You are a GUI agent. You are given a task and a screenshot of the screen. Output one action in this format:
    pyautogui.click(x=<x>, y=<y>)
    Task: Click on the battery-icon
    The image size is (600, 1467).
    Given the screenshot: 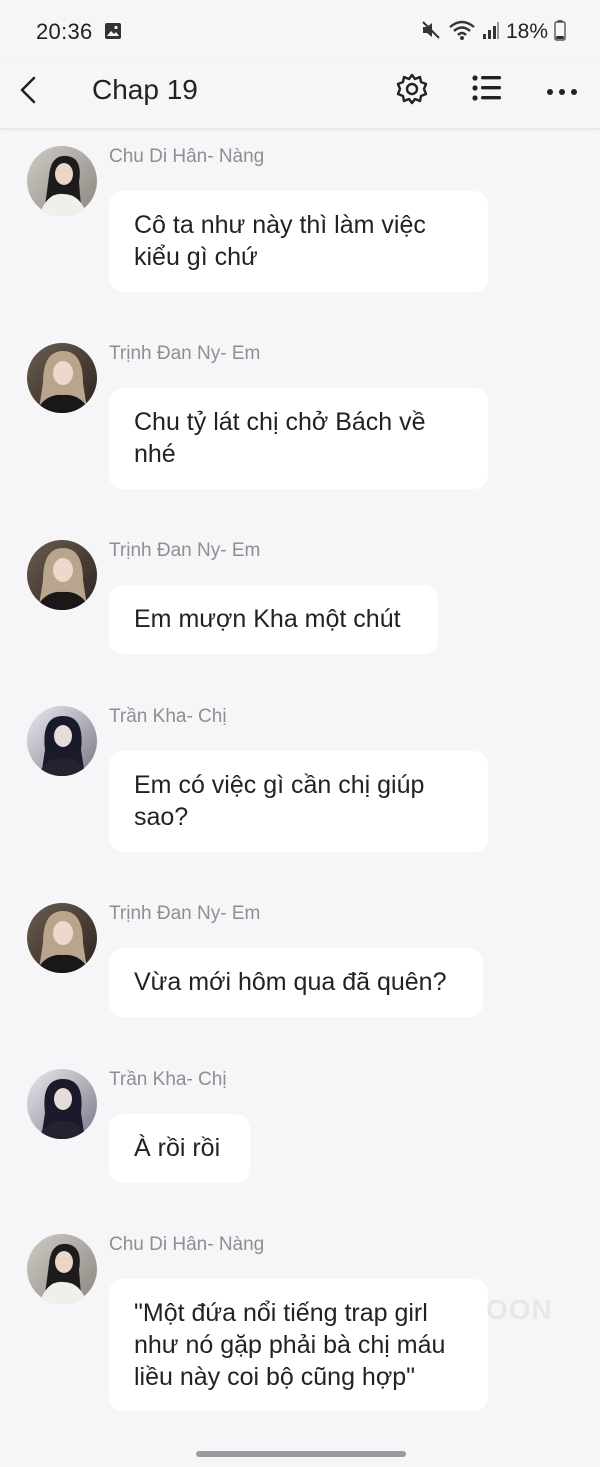 What is the action you would take?
    pyautogui.click(x=560, y=32)
    